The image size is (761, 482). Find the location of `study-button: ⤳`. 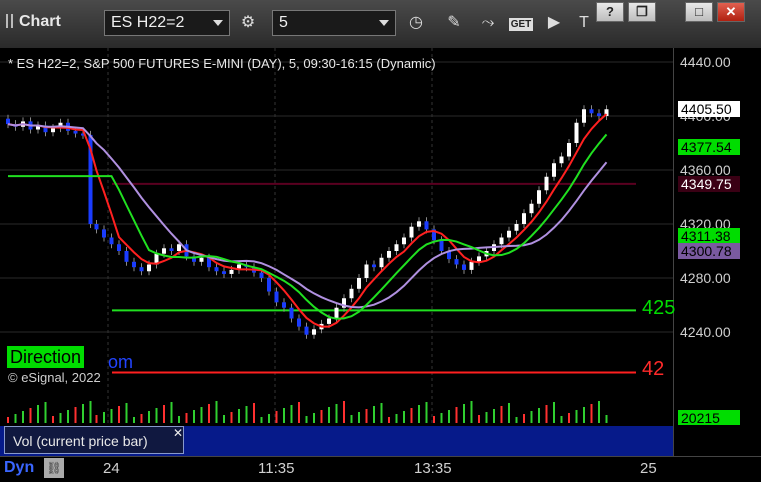

study-button: ⤳ is located at coordinates (488, 23).